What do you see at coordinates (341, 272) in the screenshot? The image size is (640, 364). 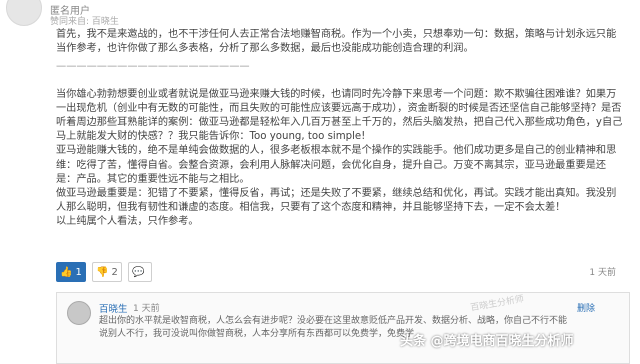 I see `answer-actions: 👍 1 👎 2 💬 1 天前` at bounding box center [341, 272].